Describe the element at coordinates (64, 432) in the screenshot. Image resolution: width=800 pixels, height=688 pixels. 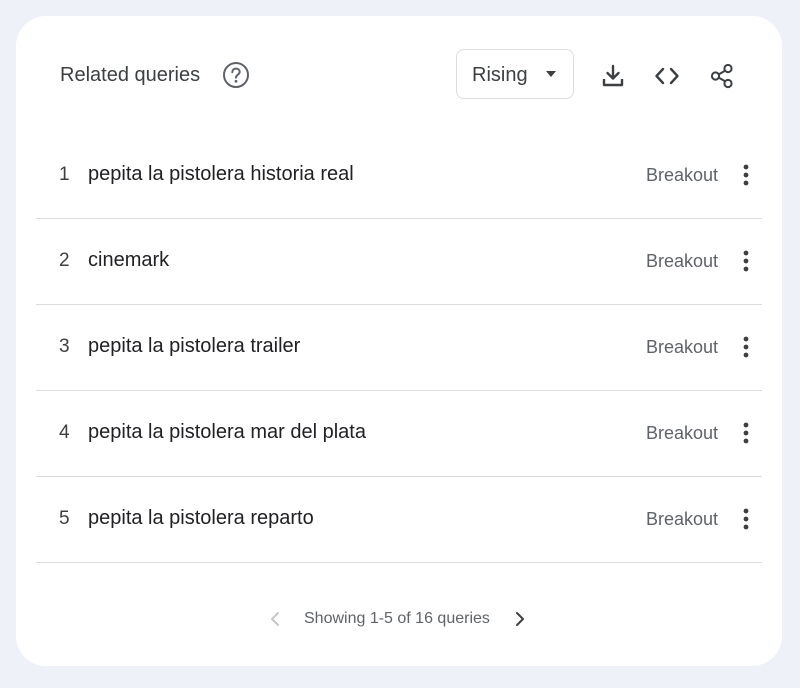
I see `query-rank: 4` at that location.